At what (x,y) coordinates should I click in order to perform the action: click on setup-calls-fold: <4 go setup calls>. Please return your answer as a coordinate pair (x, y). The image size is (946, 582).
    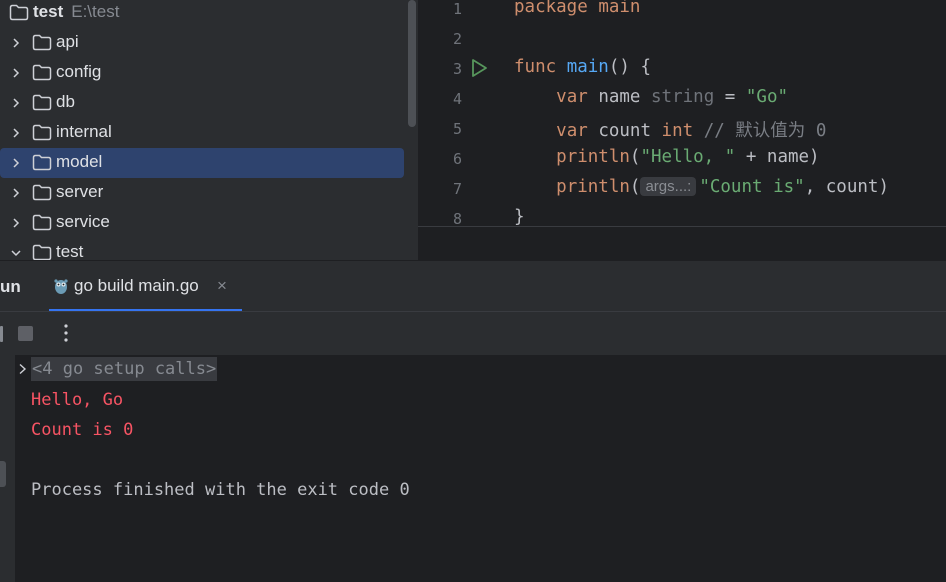
    Looking at the image, I should click on (124, 369).